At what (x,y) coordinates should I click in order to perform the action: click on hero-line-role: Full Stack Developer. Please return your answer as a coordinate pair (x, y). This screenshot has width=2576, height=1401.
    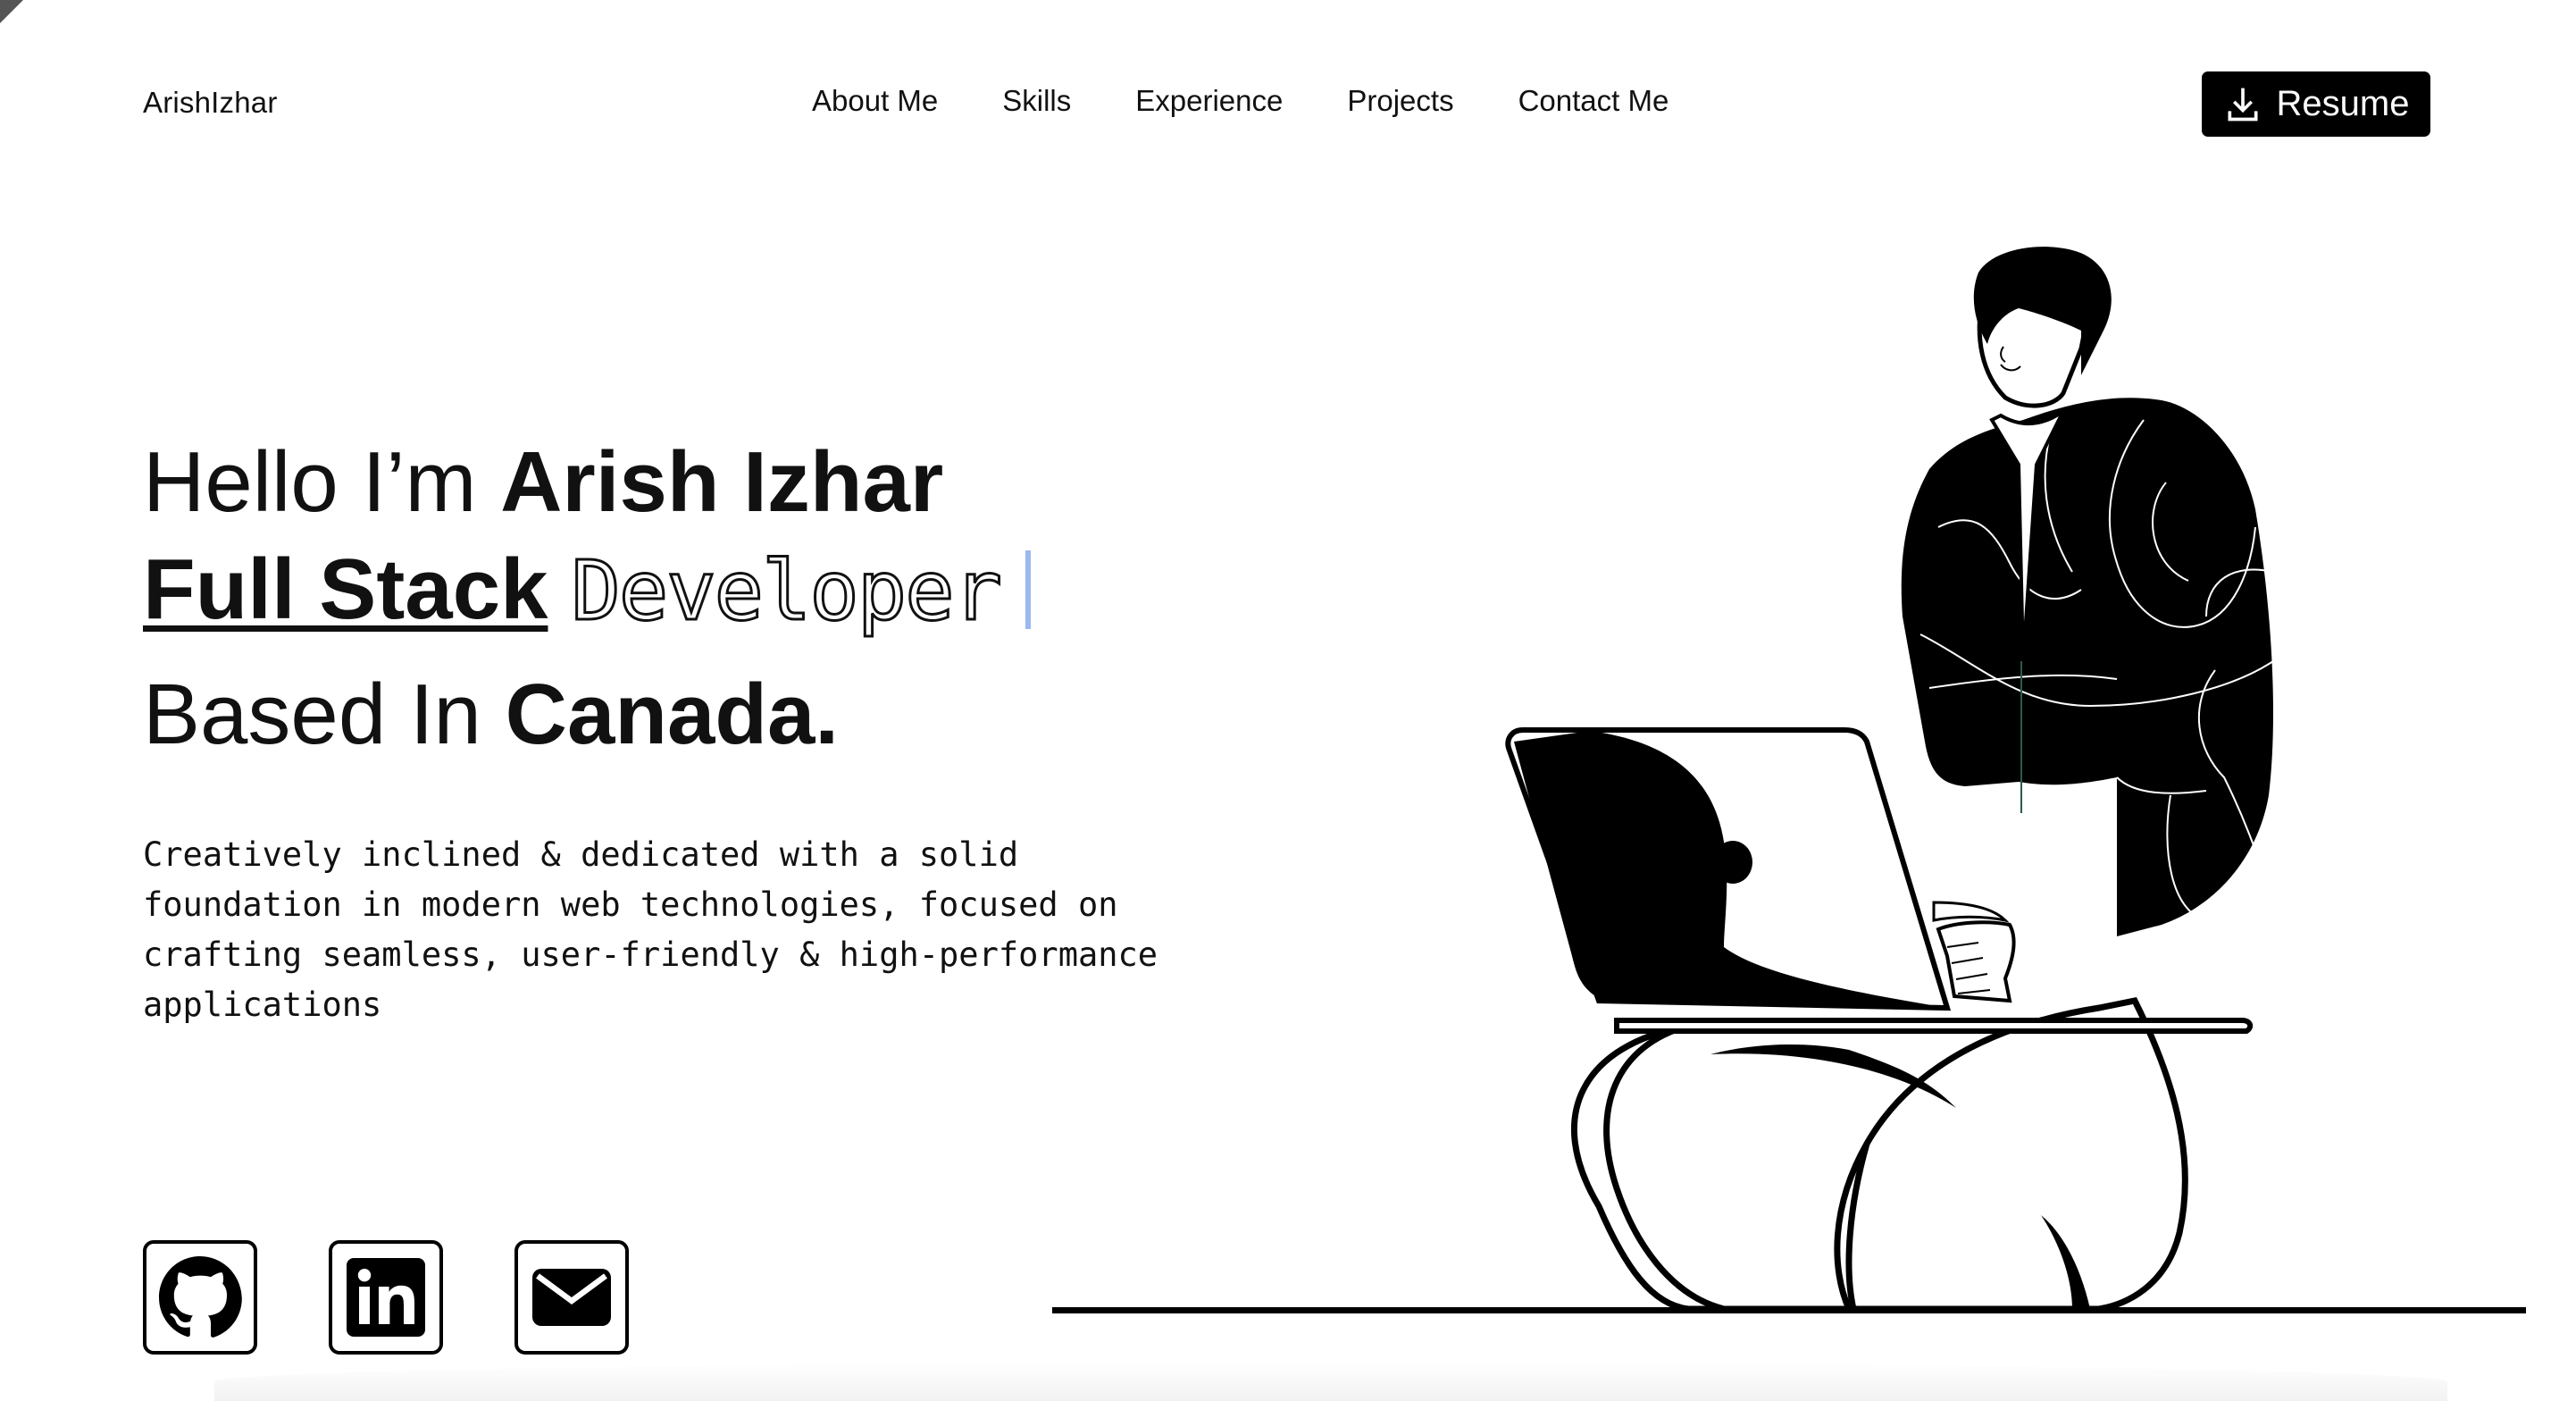
    Looking at the image, I should click on (587, 590).